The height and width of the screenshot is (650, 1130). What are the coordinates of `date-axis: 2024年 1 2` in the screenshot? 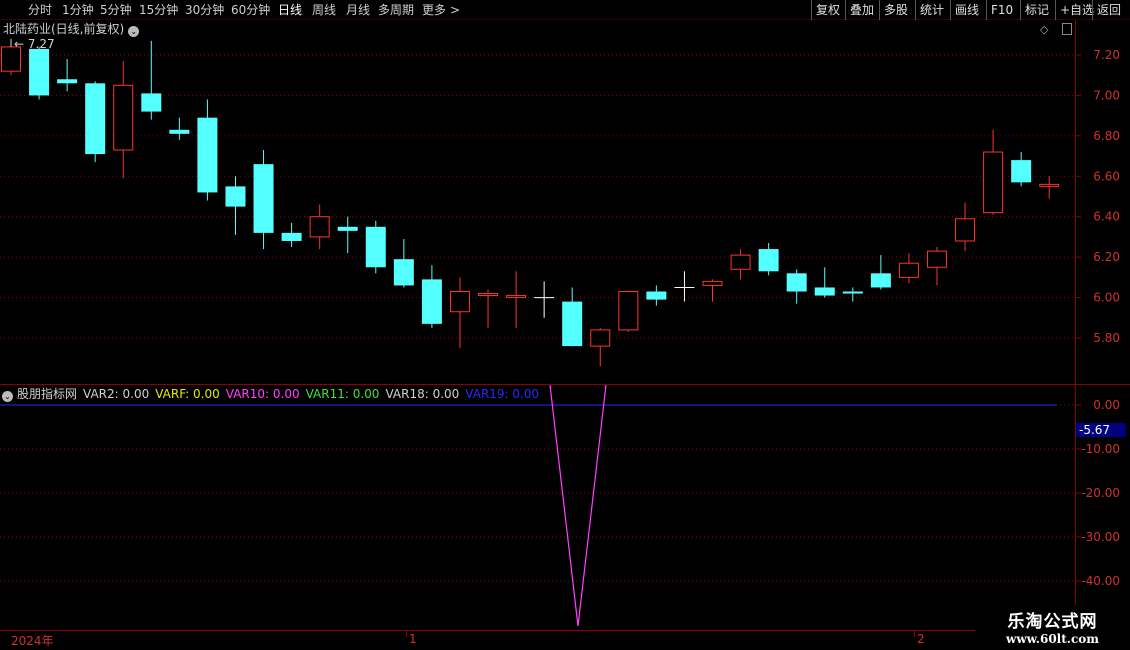 It's located at (537, 640).